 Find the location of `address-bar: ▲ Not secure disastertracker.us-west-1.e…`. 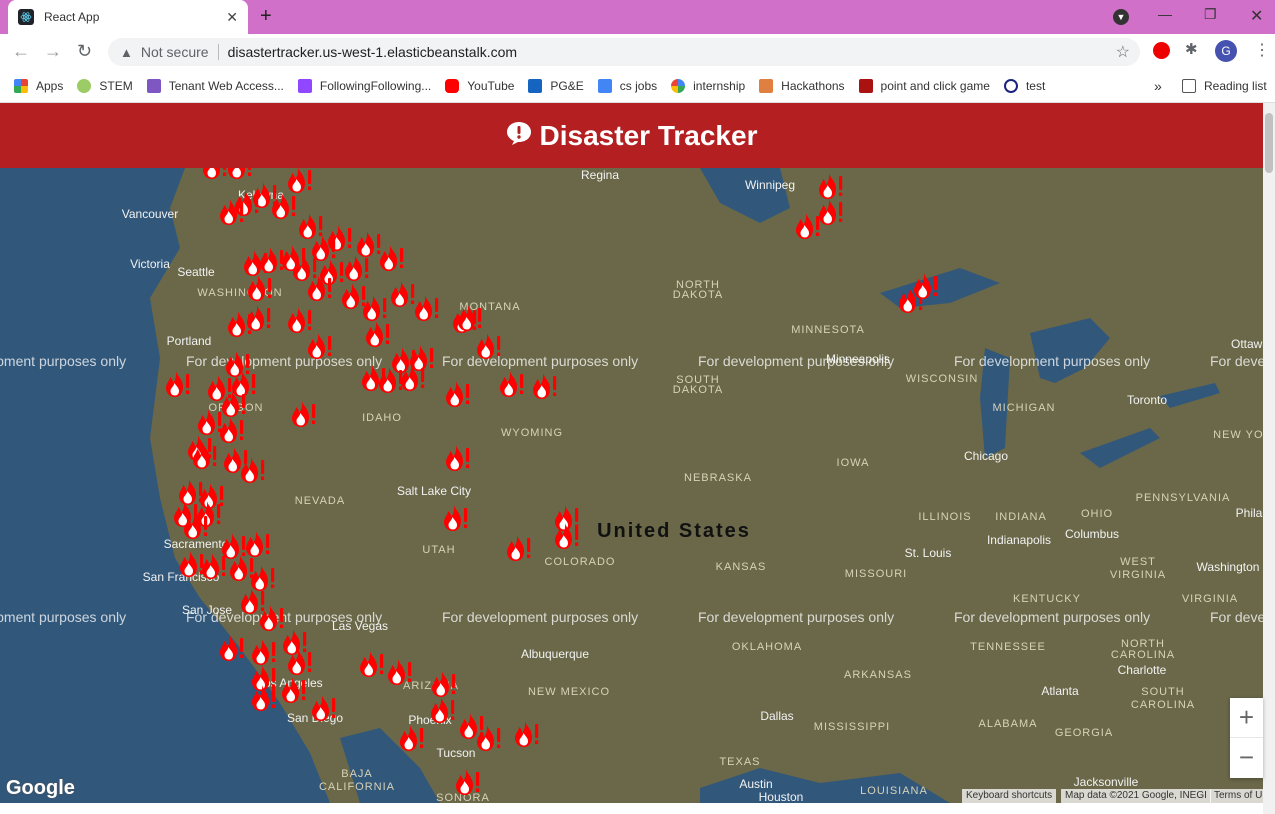

address-bar: ▲ Not secure disastertracker.us-west-1.e… is located at coordinates (624, 52).